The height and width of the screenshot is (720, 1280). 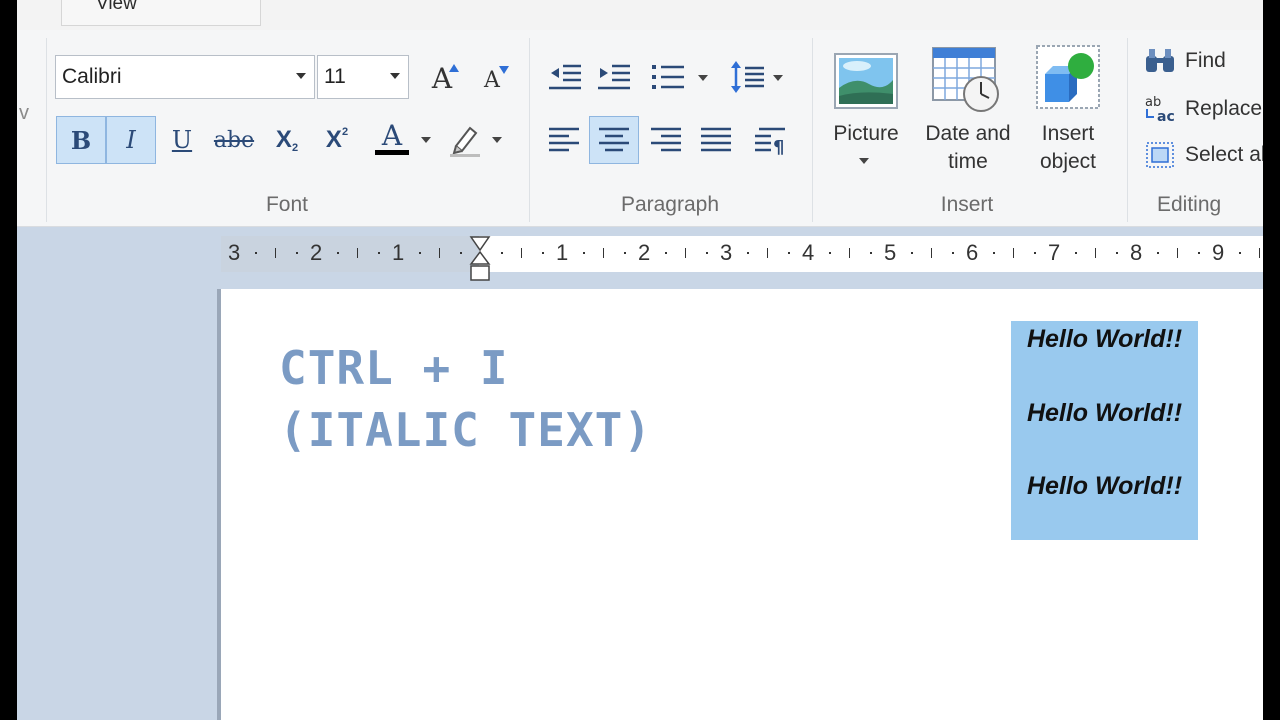 I want to click on replace-button: ab ac Replace, so click(x=1203, y=109).